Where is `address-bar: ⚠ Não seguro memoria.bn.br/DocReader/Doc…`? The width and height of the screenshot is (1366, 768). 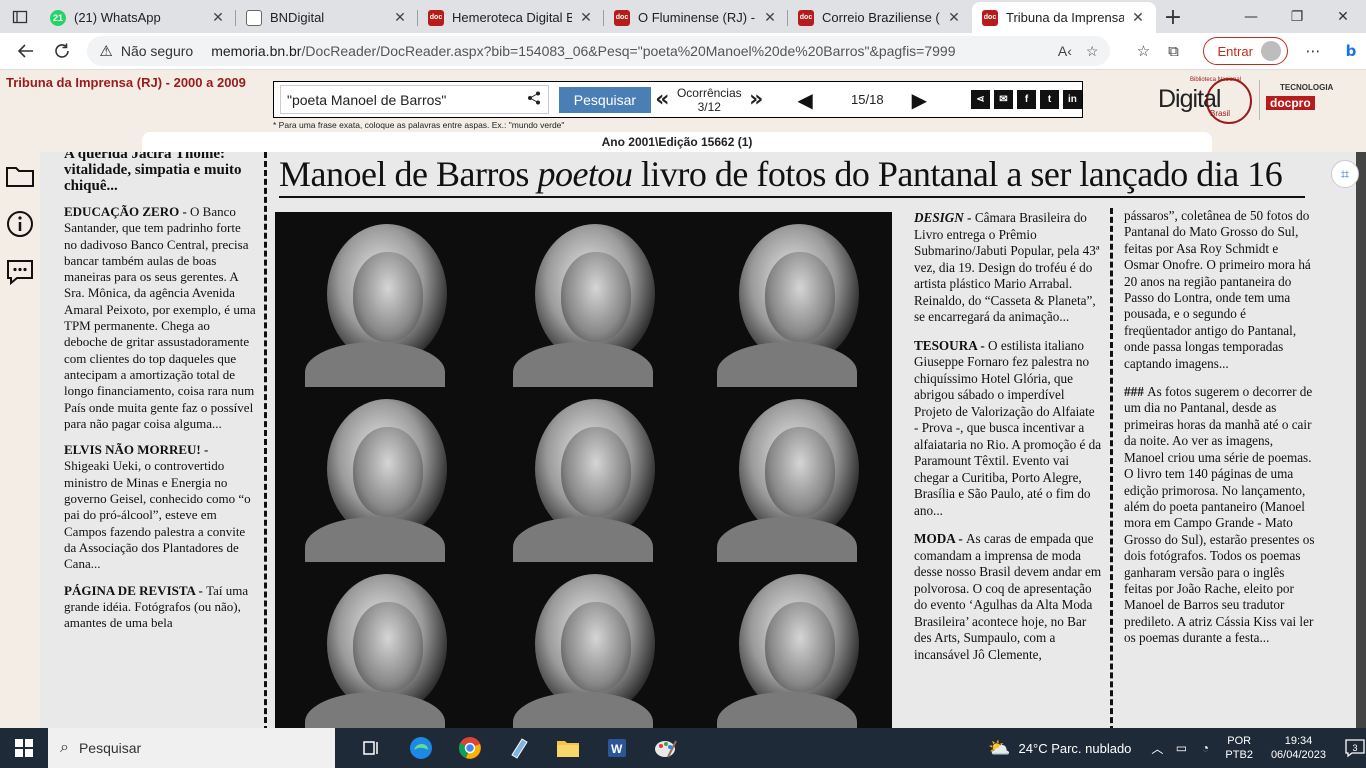
address-bar: ⚠ Não seguro memoria.bn.br/DocReader/Doc… is located at coordinates (599, 51).